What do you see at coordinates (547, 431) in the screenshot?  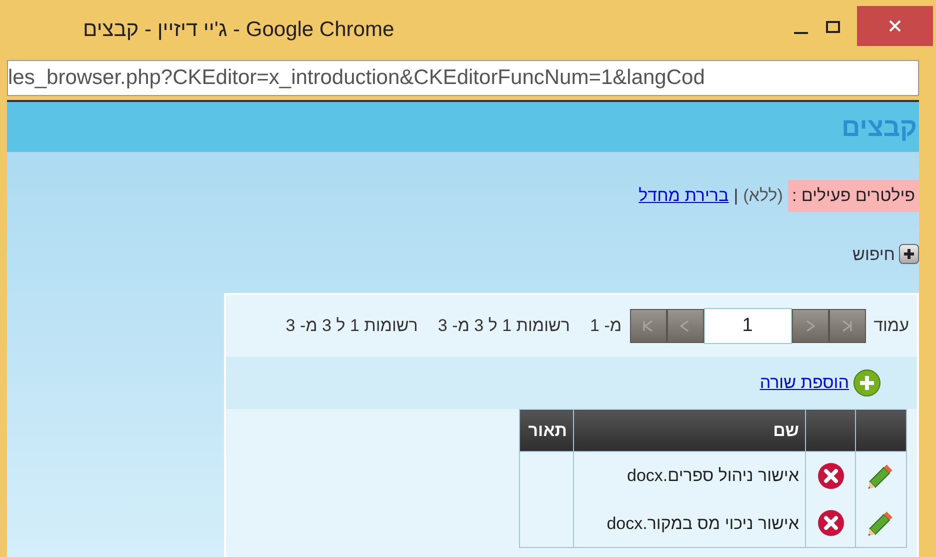 I see `column-header: תאור` at bounding box center [547, 431].